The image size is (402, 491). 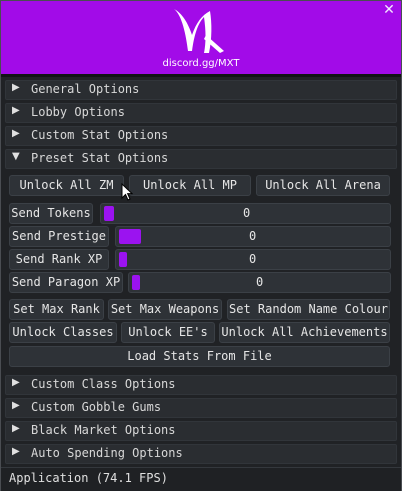 I want to click on unlock-all-zm-button: Unlock All ZM, so click(x=66, y=185).